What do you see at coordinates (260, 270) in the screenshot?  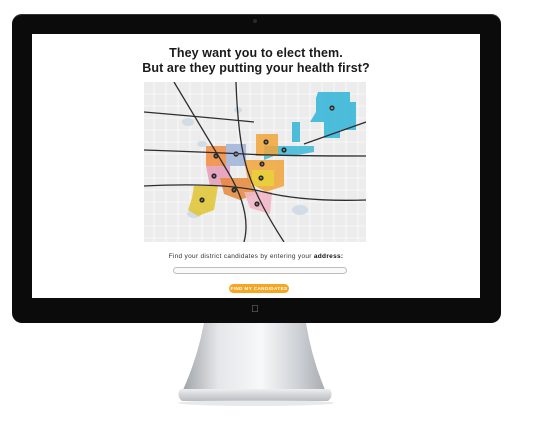 I see `address-input` at bounding box center [260, 270].